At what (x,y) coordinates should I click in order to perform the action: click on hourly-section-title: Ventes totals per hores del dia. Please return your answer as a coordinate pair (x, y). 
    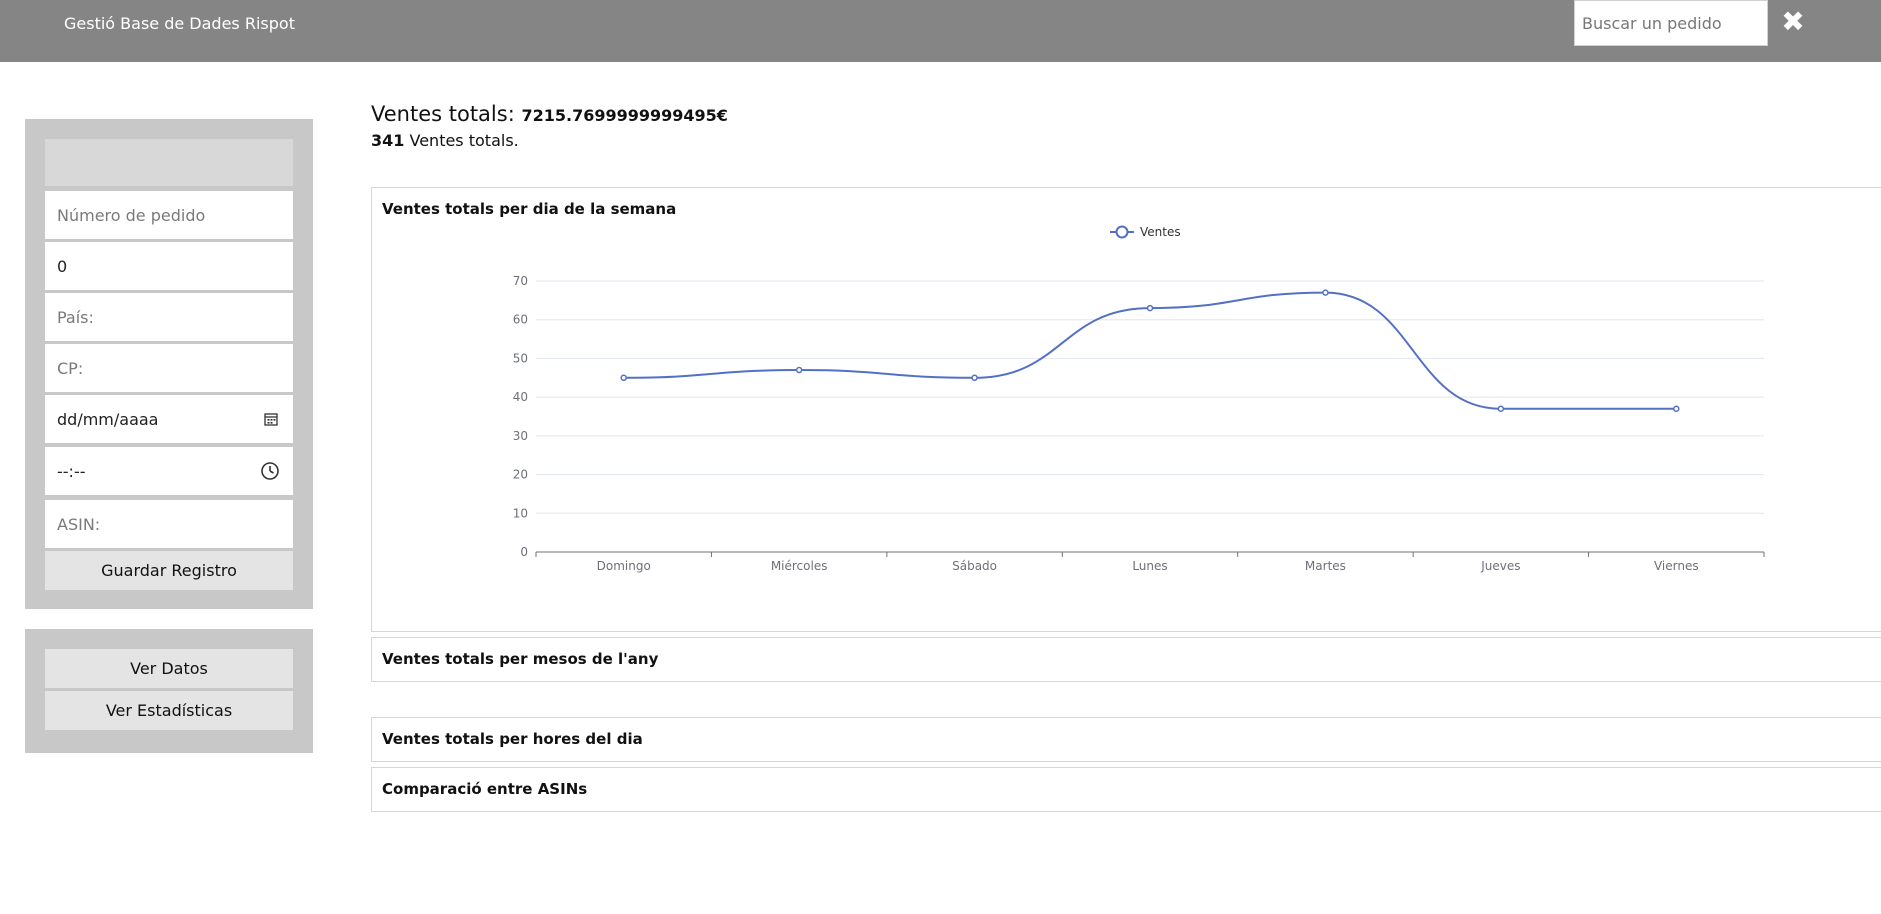
    Looking at the image, I should click on (512, 739).